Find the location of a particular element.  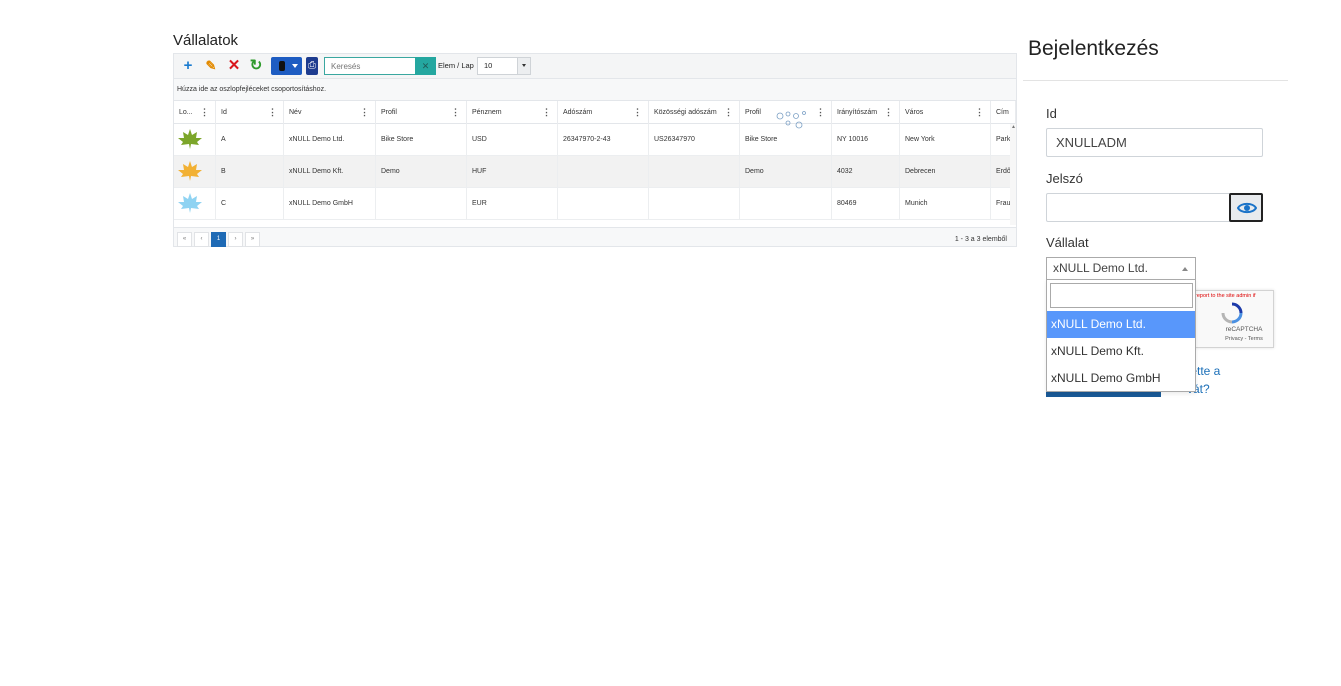

company-label: Vállalat is located at coordinates (1067, 242).